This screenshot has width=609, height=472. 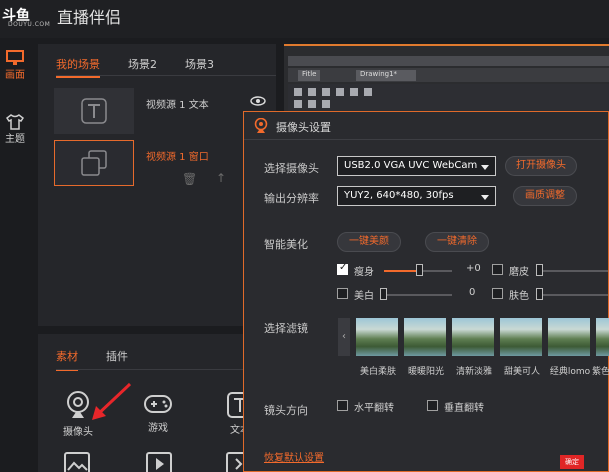 I want to click on trash-icon: 🗑, so click(x=189, y=179).